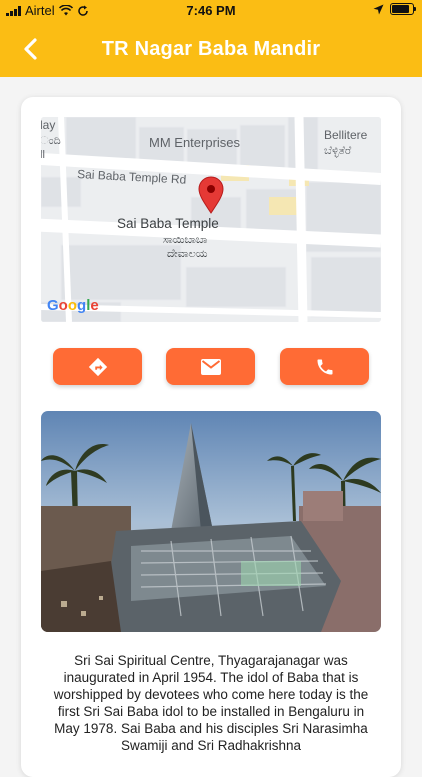 The image size is (422, 777). What do you see at coordinates (48, 125) in the screenshot?
I see `map-label-lay: lay` at bounding box center [48, 125].